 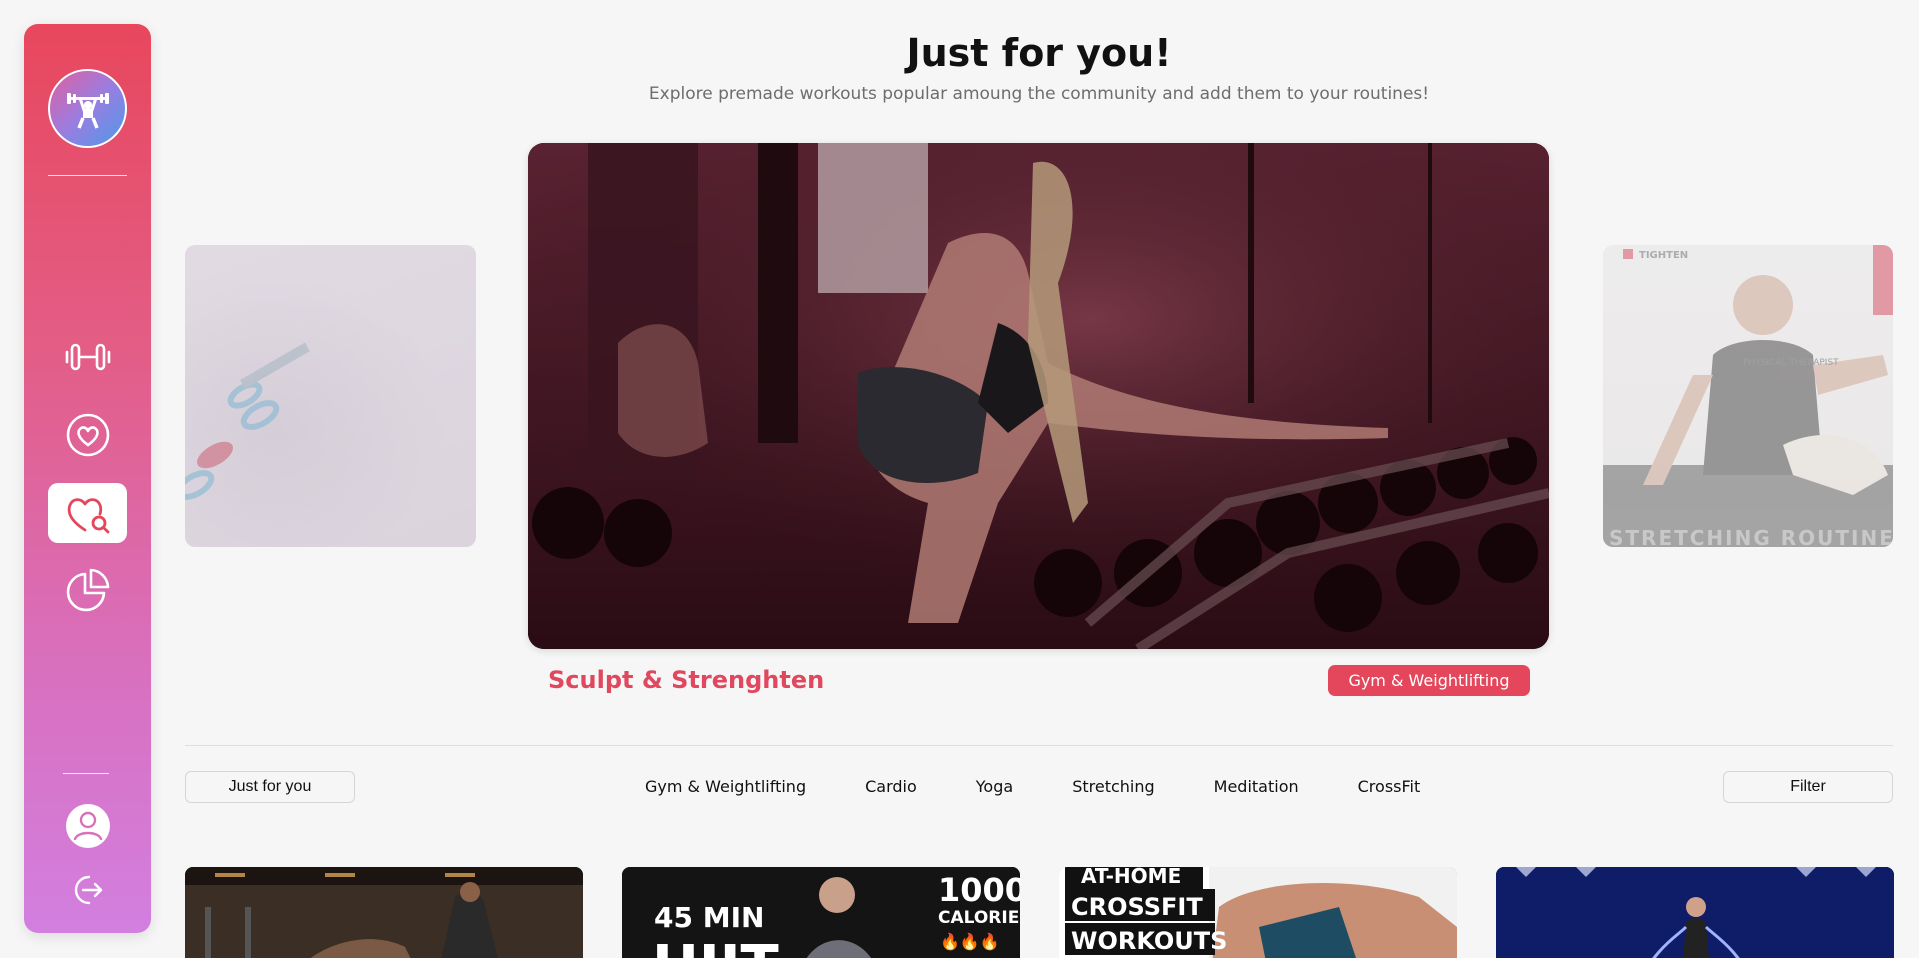 I want to click on section-divider, so click(x=1039, y=745).